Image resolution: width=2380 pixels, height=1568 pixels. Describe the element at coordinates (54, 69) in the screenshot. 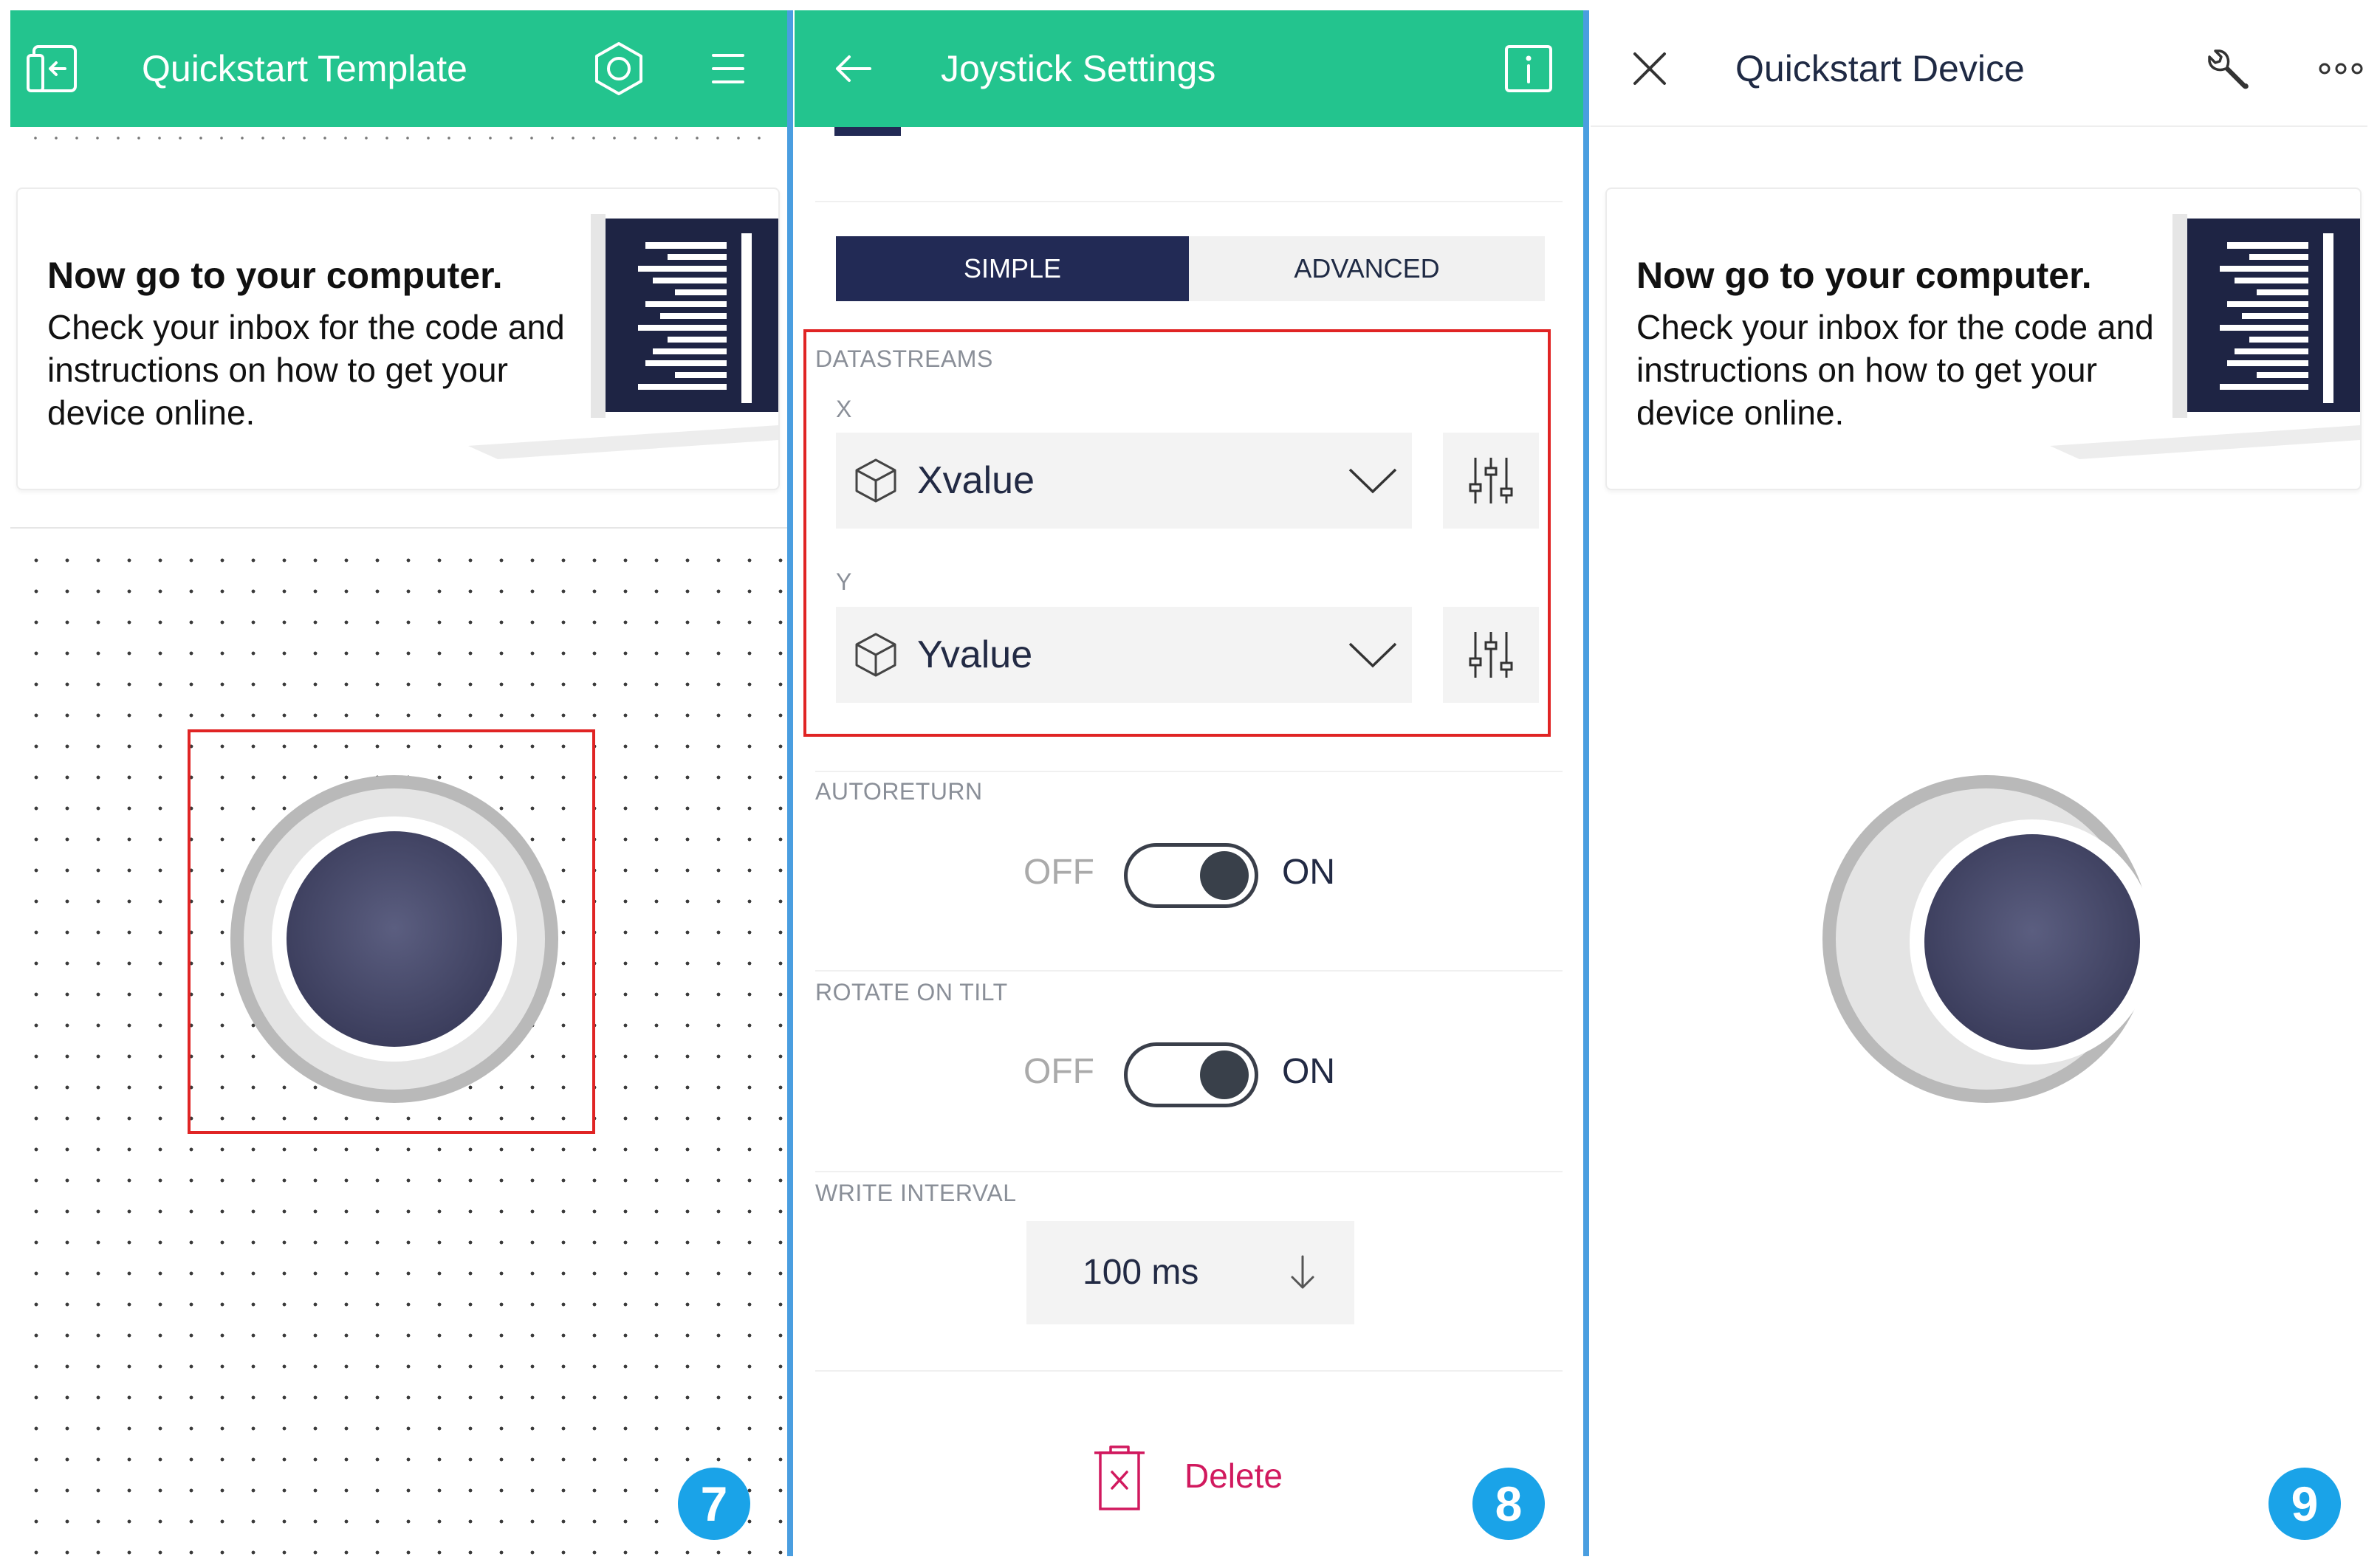

I see `exit-door-icon` at that location.